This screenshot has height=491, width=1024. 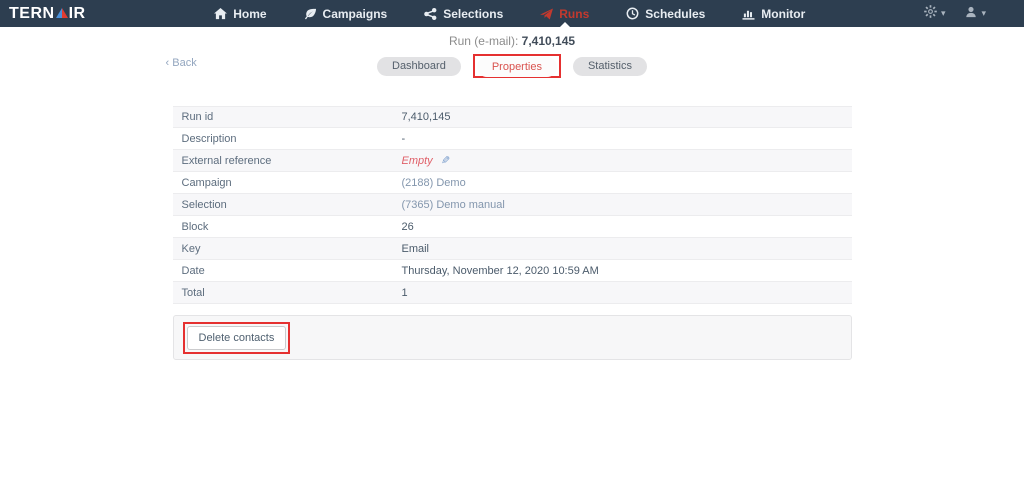 I want to click on page-title-prefix: Run (e-mail):, so click(x=483, y=41).